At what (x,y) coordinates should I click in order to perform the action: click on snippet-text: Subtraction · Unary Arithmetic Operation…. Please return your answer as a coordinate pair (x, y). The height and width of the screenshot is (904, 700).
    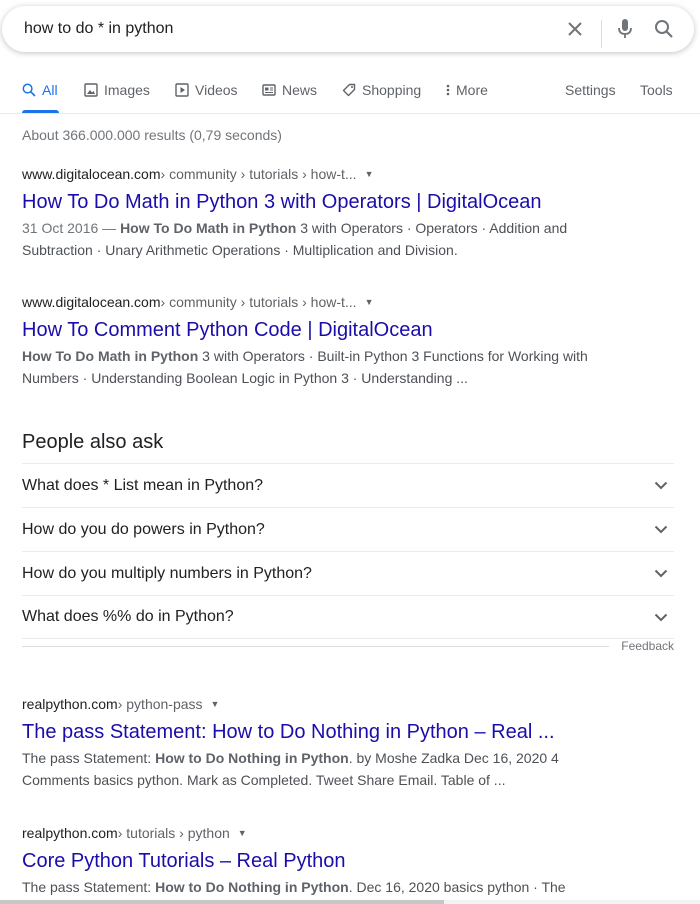
    Looking at the image, I should click on (240, 250).